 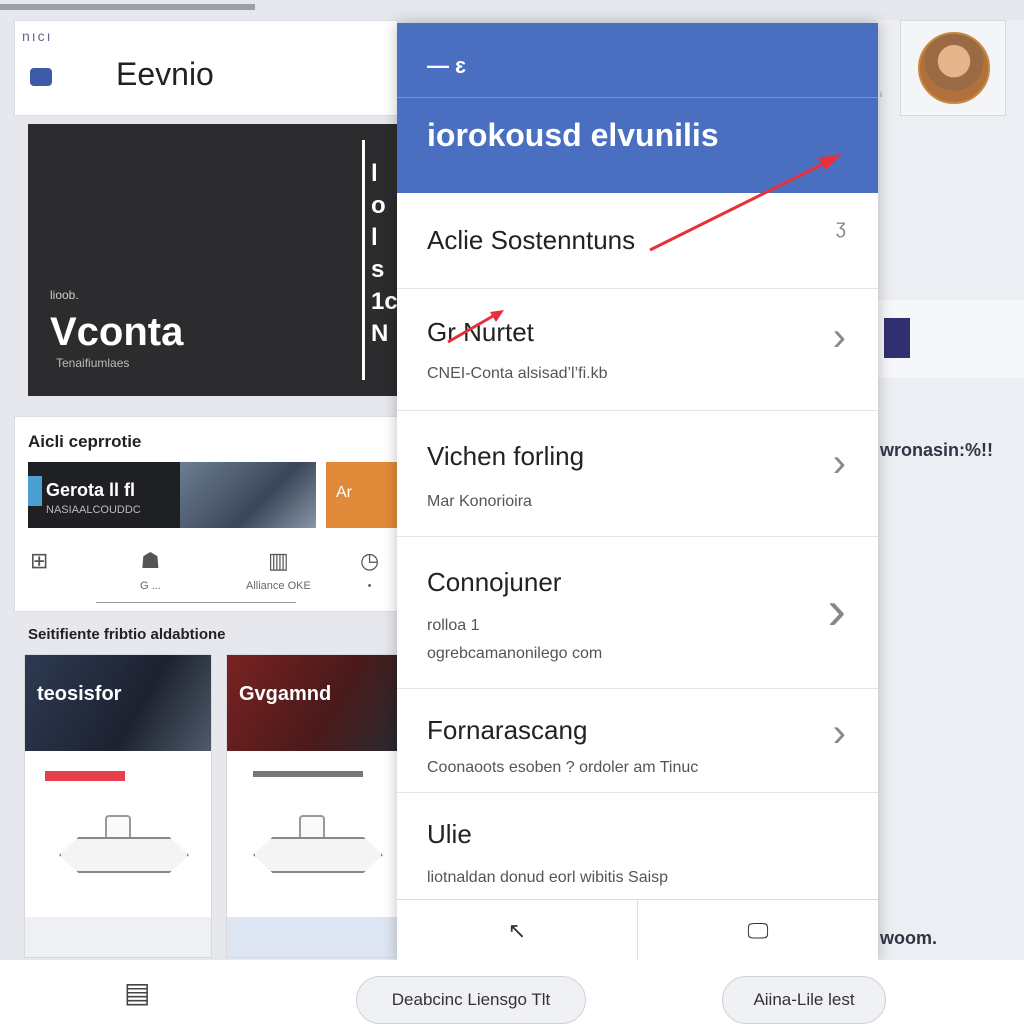 What do you see at coordinates (378, 205) in the screenshot?
I see `hero-vertical-char: o` at bounding box center [378, 205].